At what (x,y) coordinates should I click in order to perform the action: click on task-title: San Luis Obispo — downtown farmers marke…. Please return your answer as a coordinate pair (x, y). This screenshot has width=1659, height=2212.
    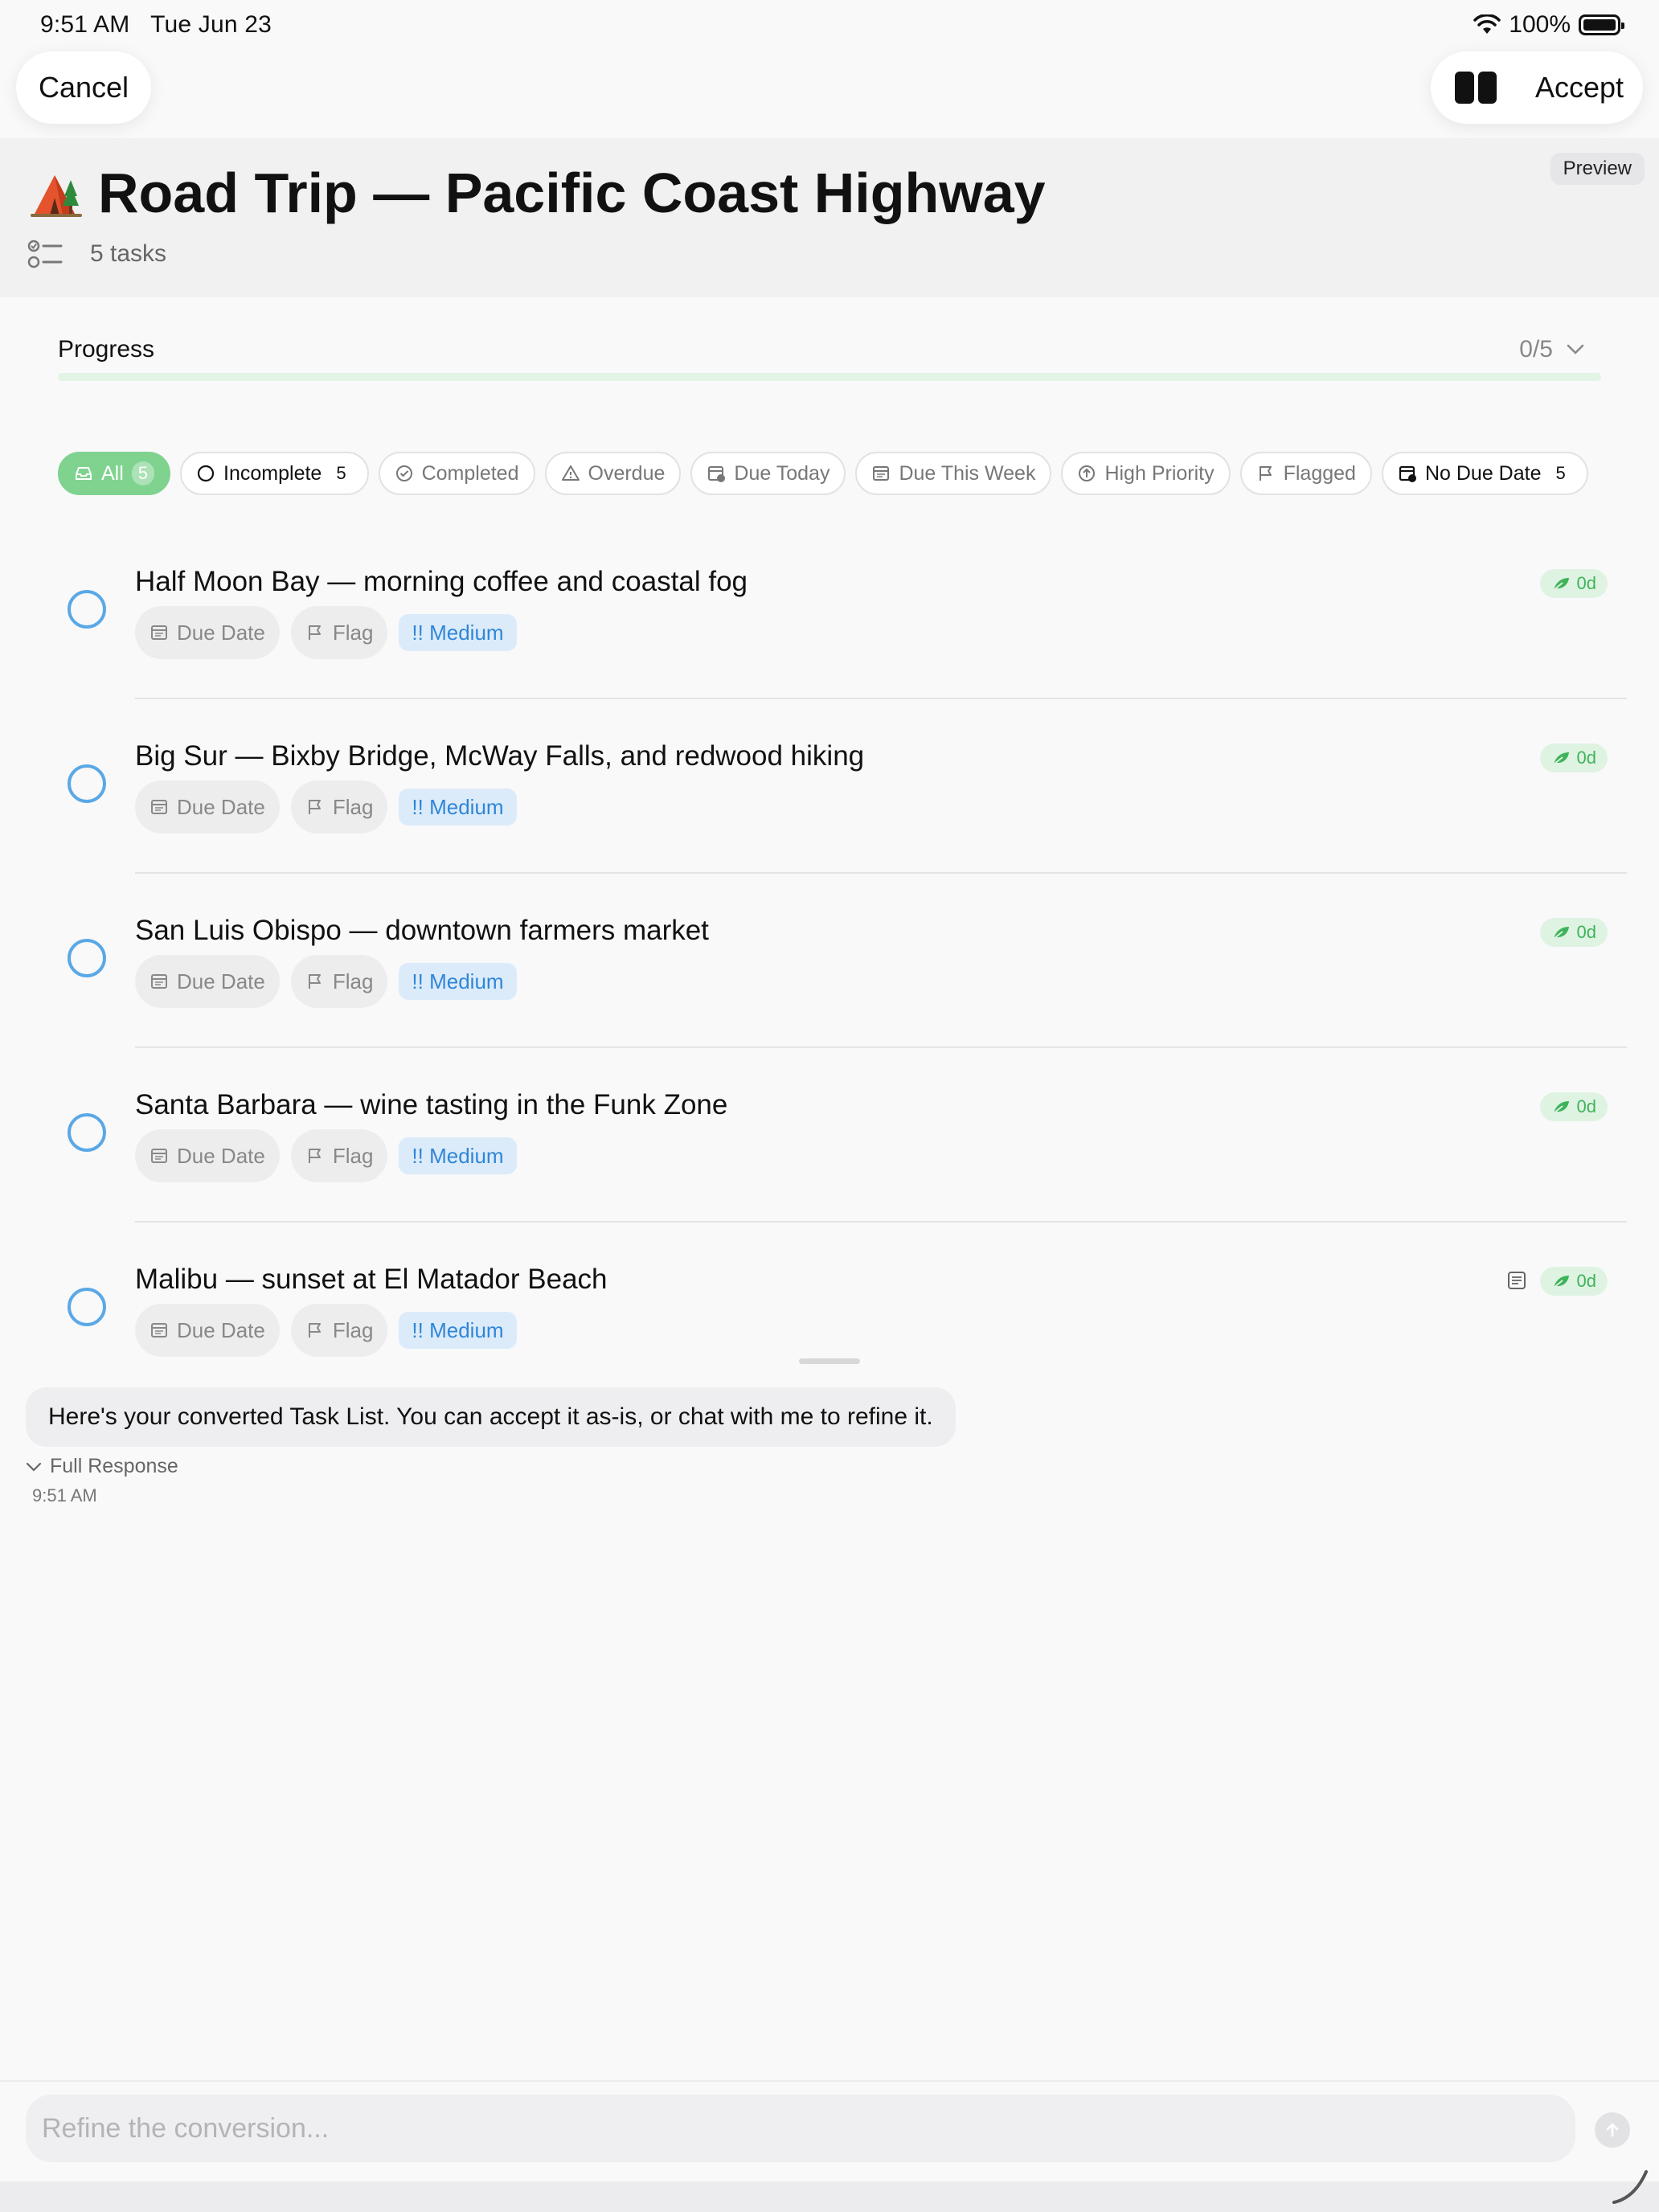
    Looking at the image, I should click on (422, 931).